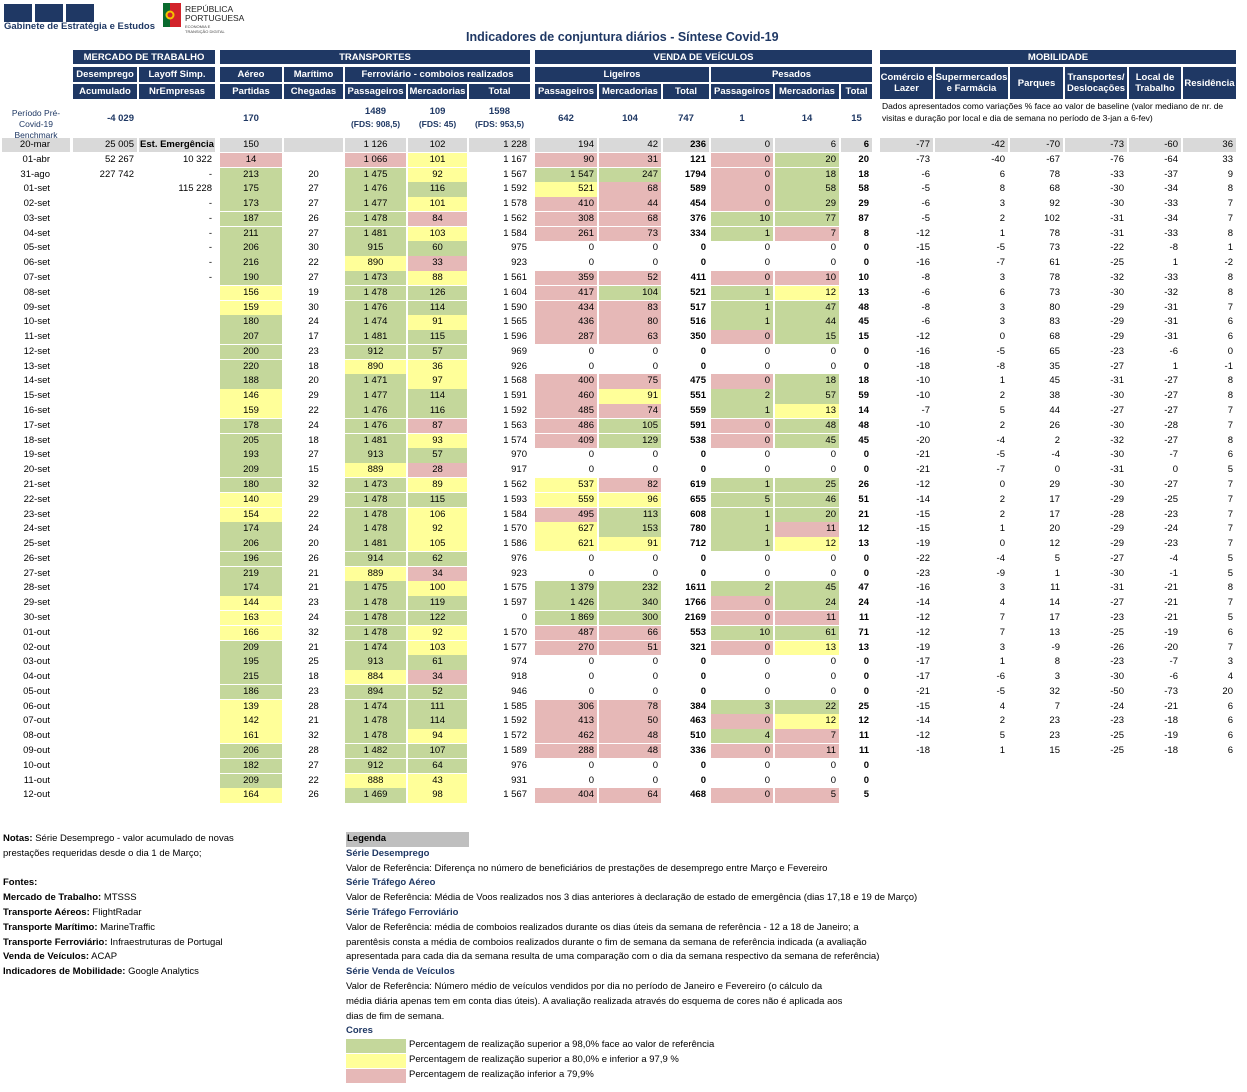 The height and width of the screenshot is (1092, 1247). I want to click on cell-ferro-total: 917, so click(519, 470).